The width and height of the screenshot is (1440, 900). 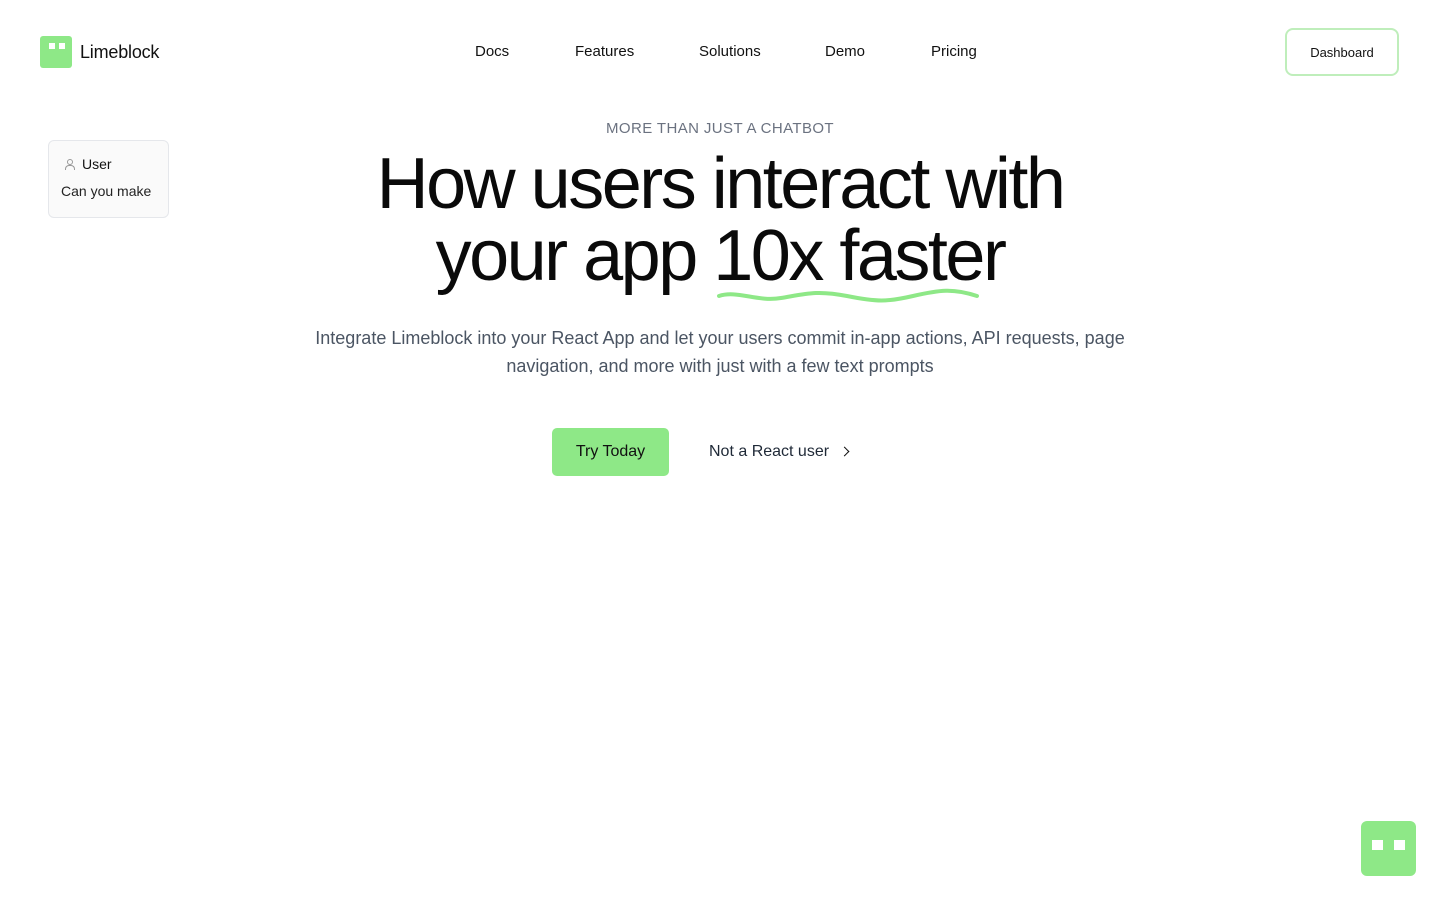 What do you see at coordinates (721, 184) in the screenshot?
I see `headline-line-1: How users interact with` at bounding box center [721, 184].